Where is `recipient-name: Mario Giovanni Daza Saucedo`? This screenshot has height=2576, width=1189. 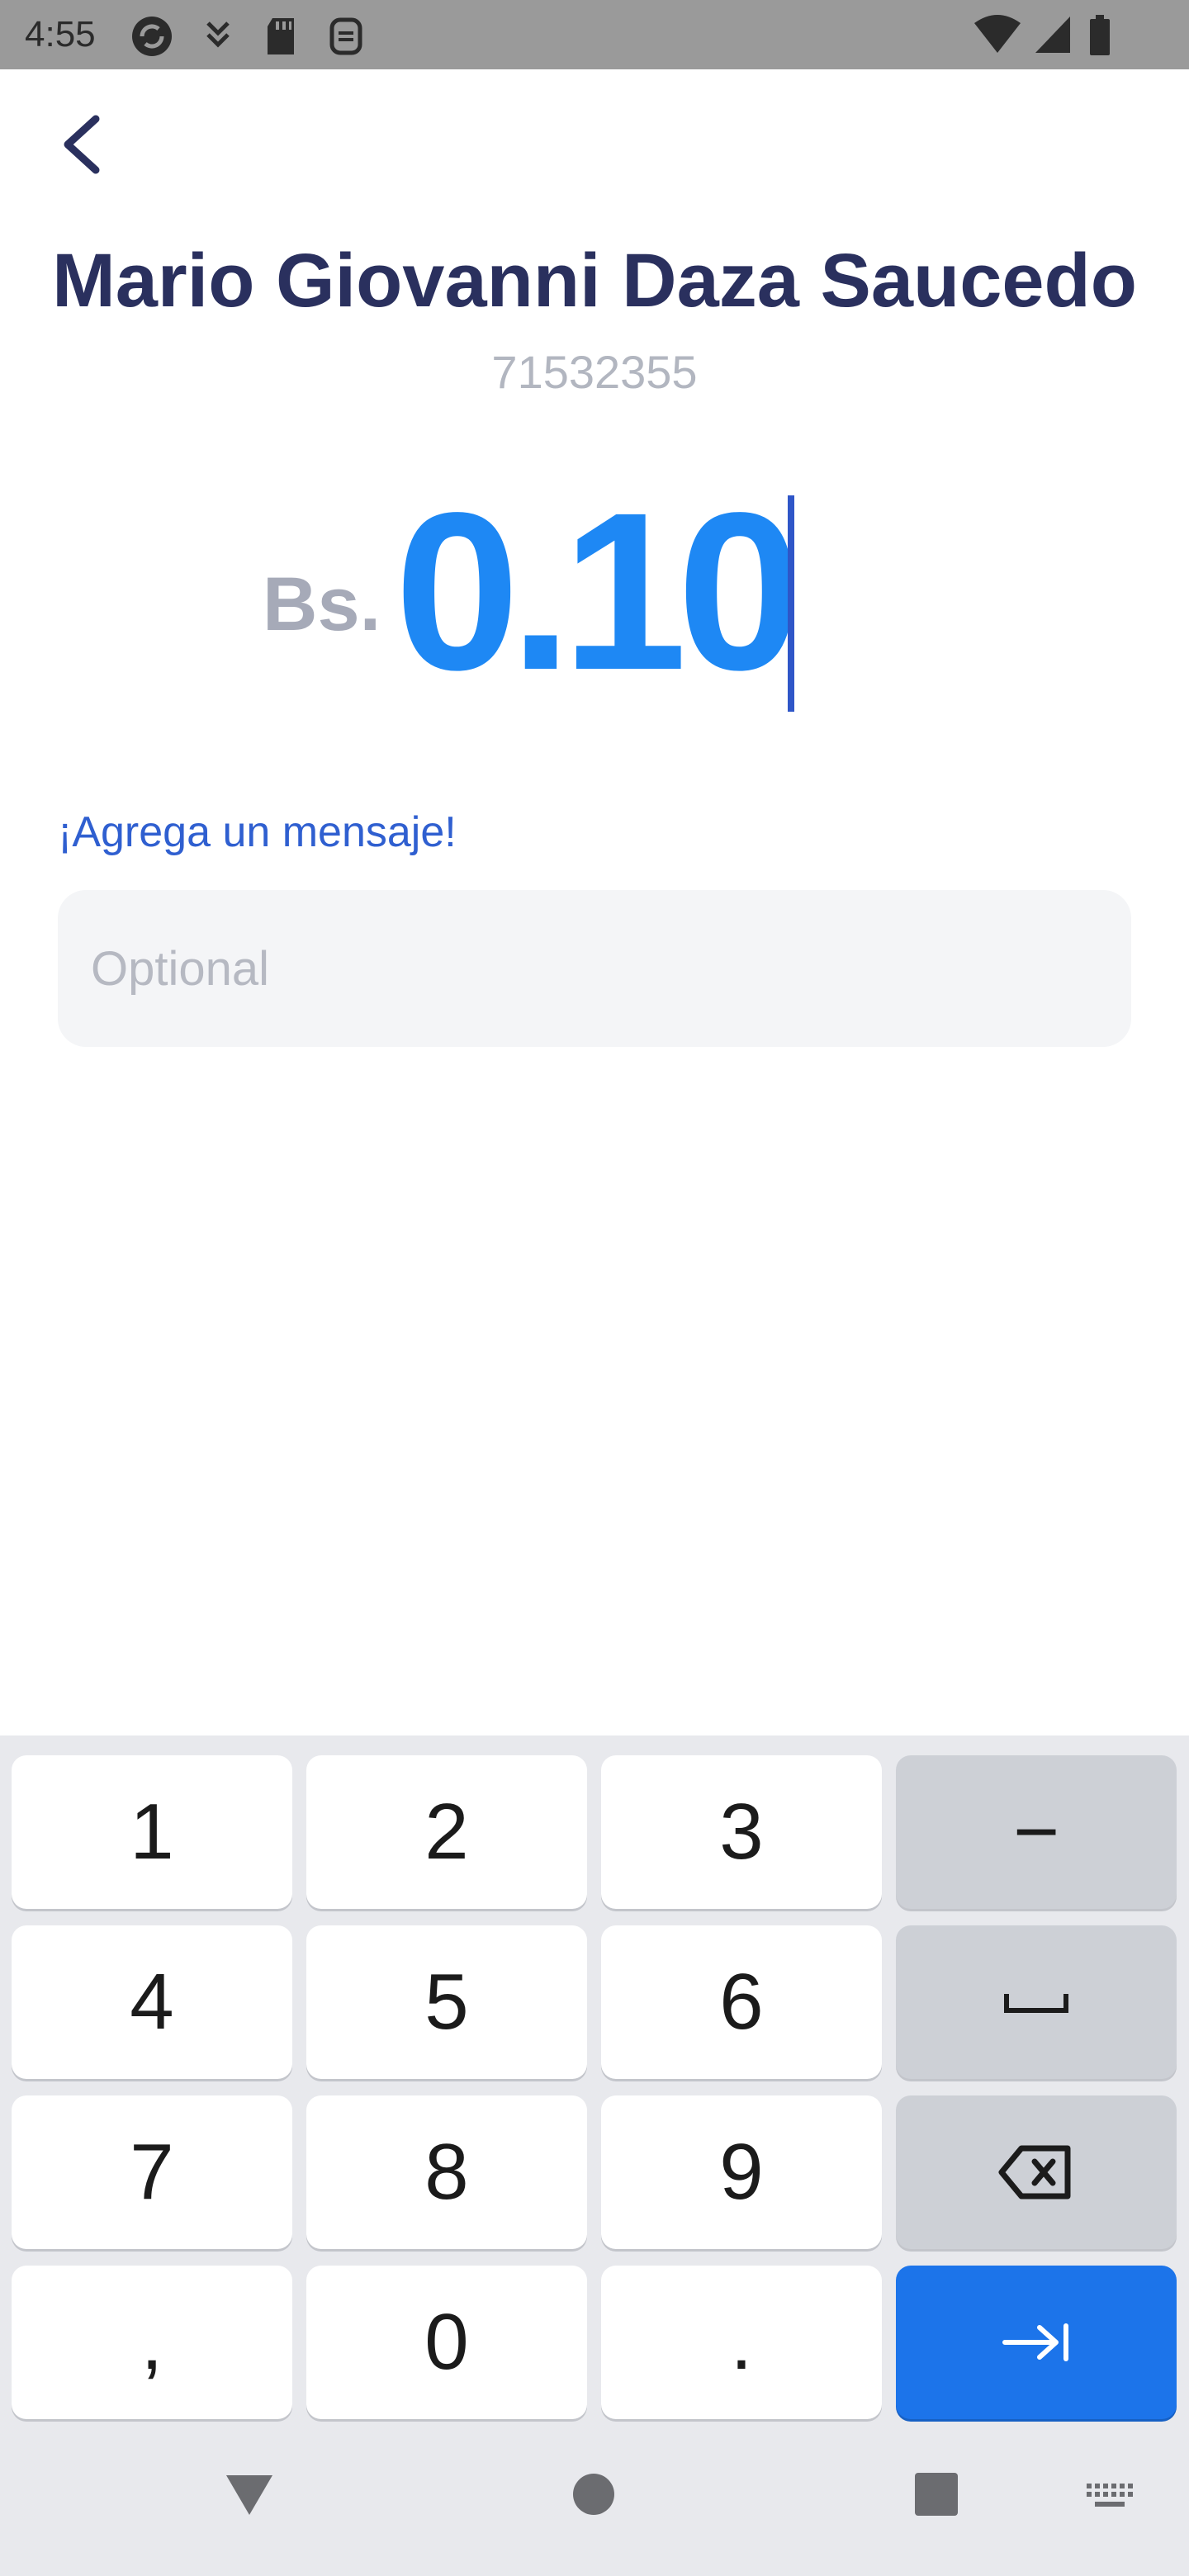 recipient-name: Mario Giovanni Daza Saucedo is located at coordinates (594, 281).